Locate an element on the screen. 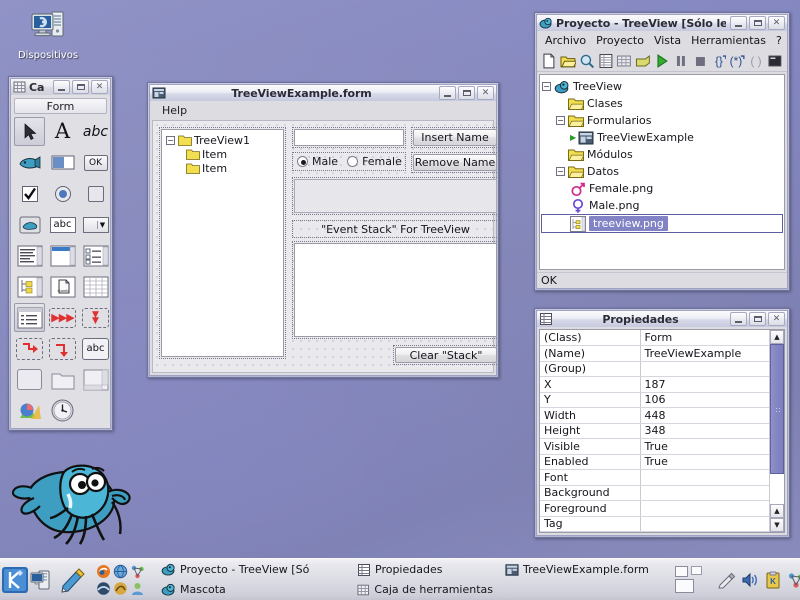  menu-archivo: Archivo is located at coordinates (565, 40).